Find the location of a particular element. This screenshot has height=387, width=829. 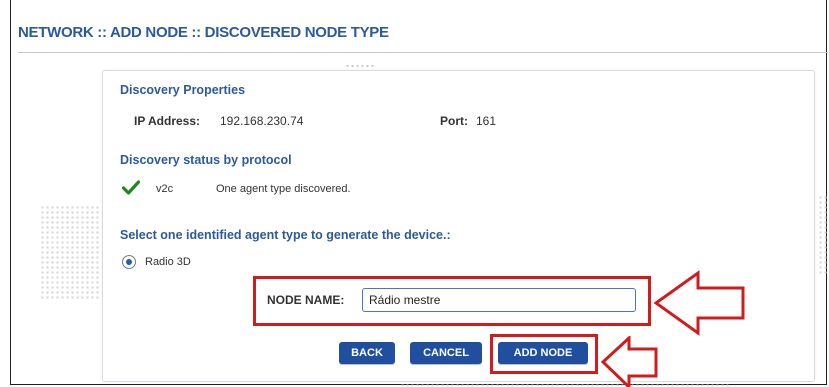

ip-address-value: 192.168.230.74 is located at coordinates (262, 121).